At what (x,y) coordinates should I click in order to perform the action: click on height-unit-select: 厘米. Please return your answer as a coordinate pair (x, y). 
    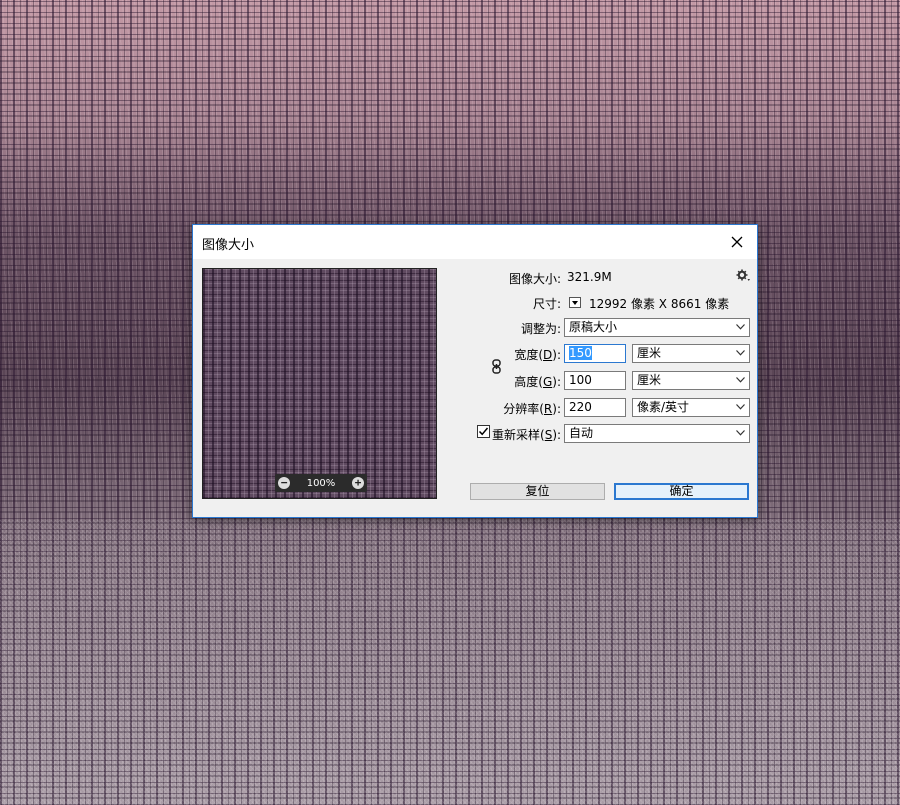
    Looking at the image, I should click on (691, 380).